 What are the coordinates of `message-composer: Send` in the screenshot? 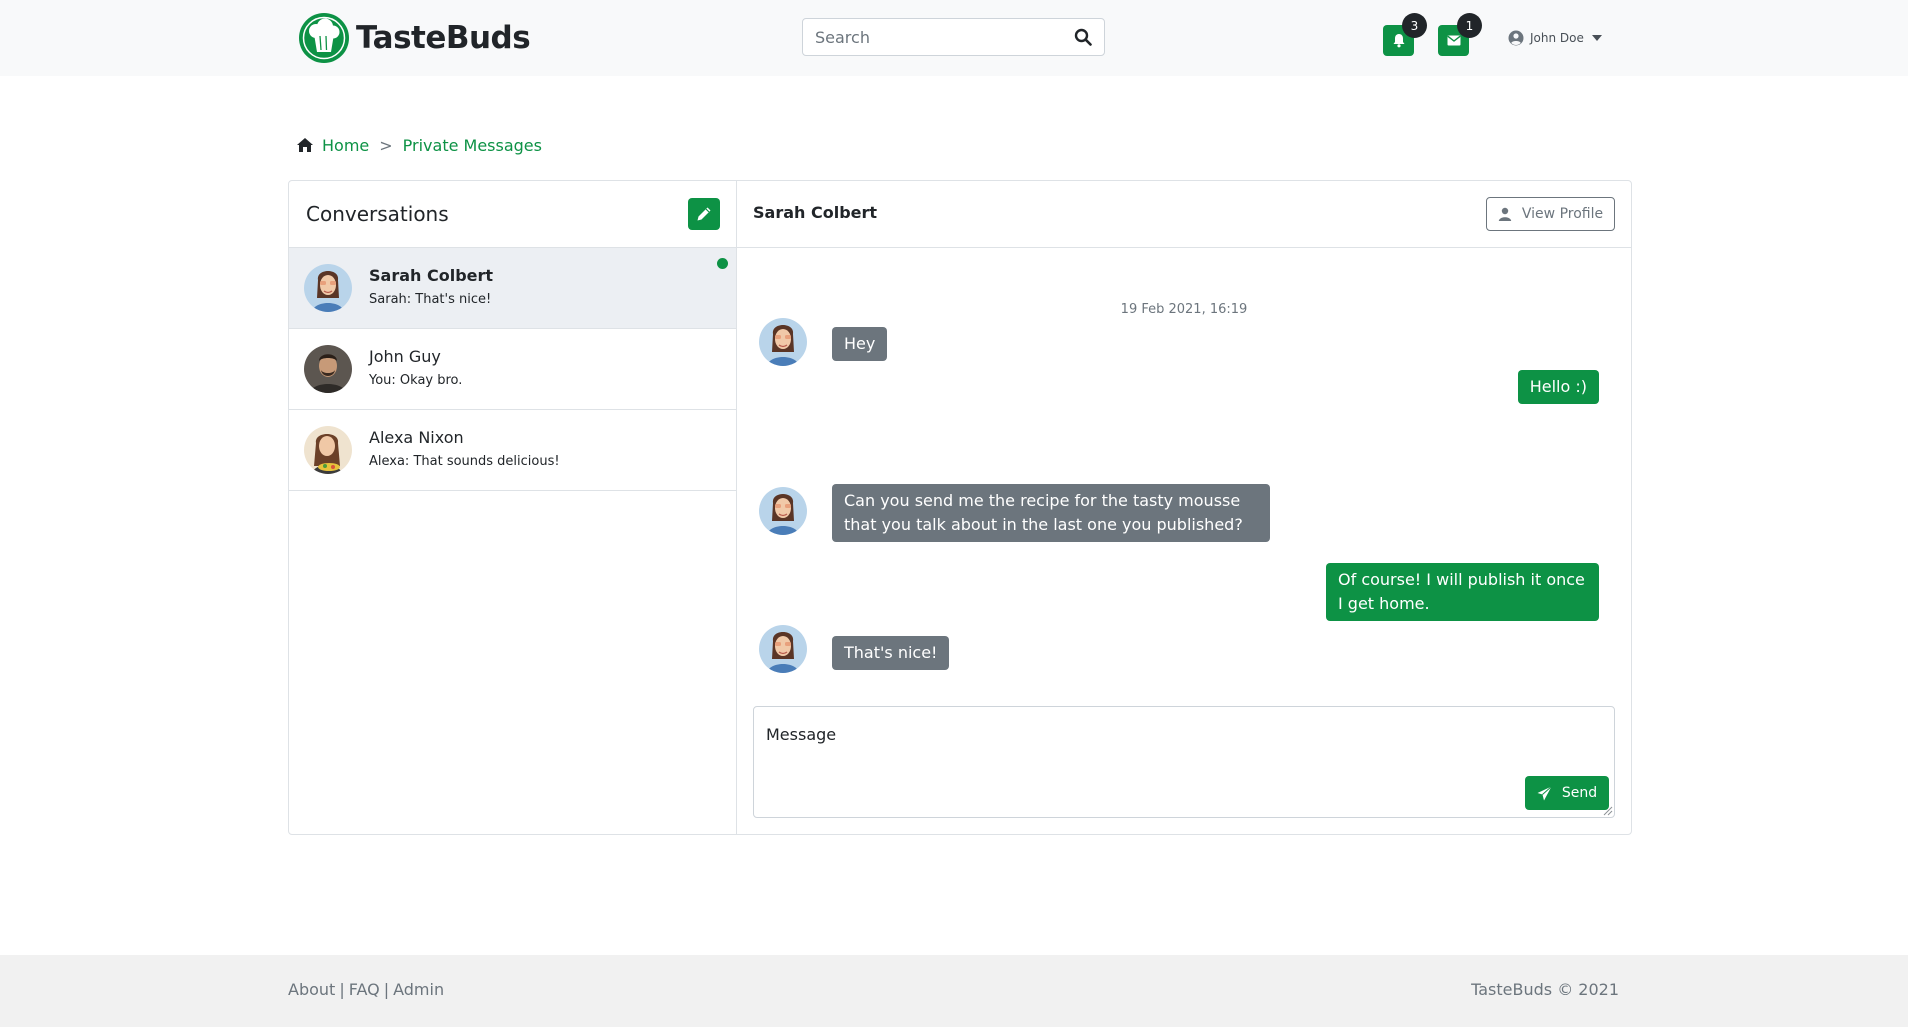 It's located at (1184, 762).